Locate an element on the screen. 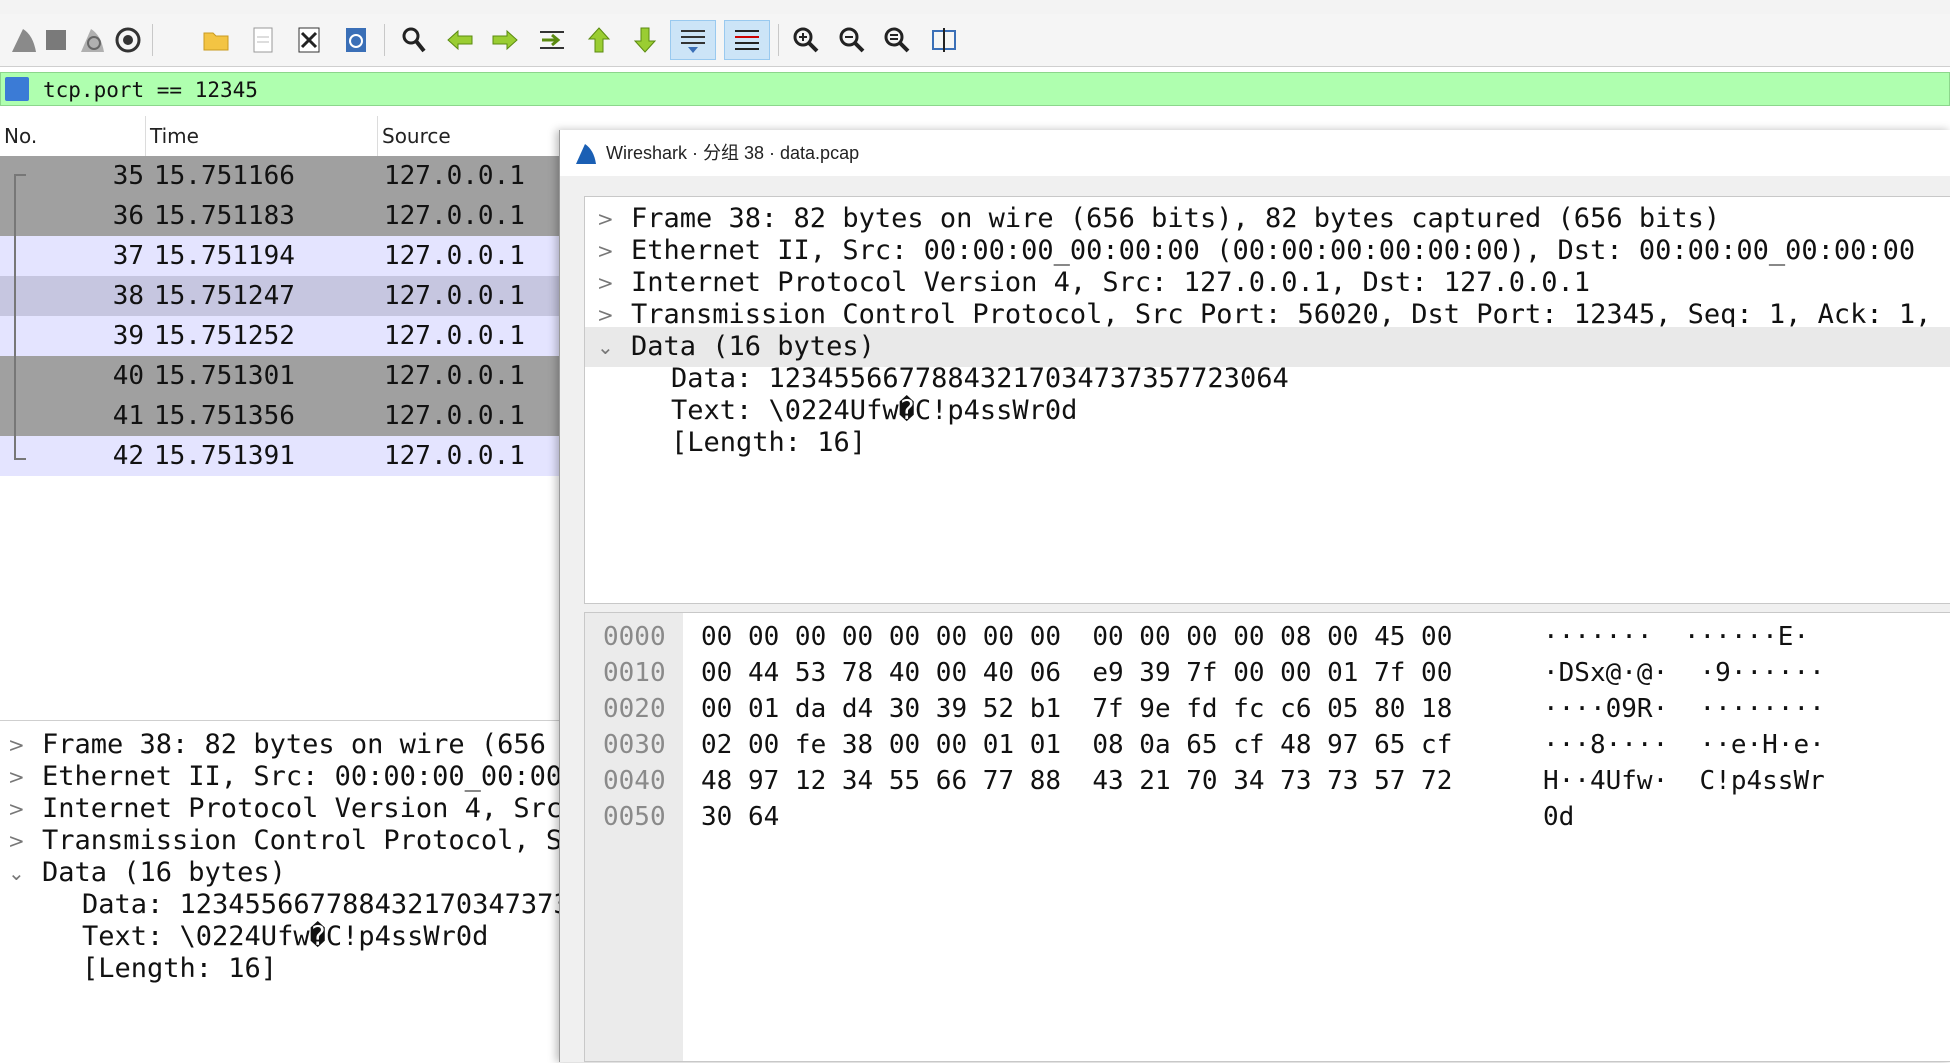 The width and height of the screenshot is (1950, 1063). go-back-icon is located at coordinates (460, 40).